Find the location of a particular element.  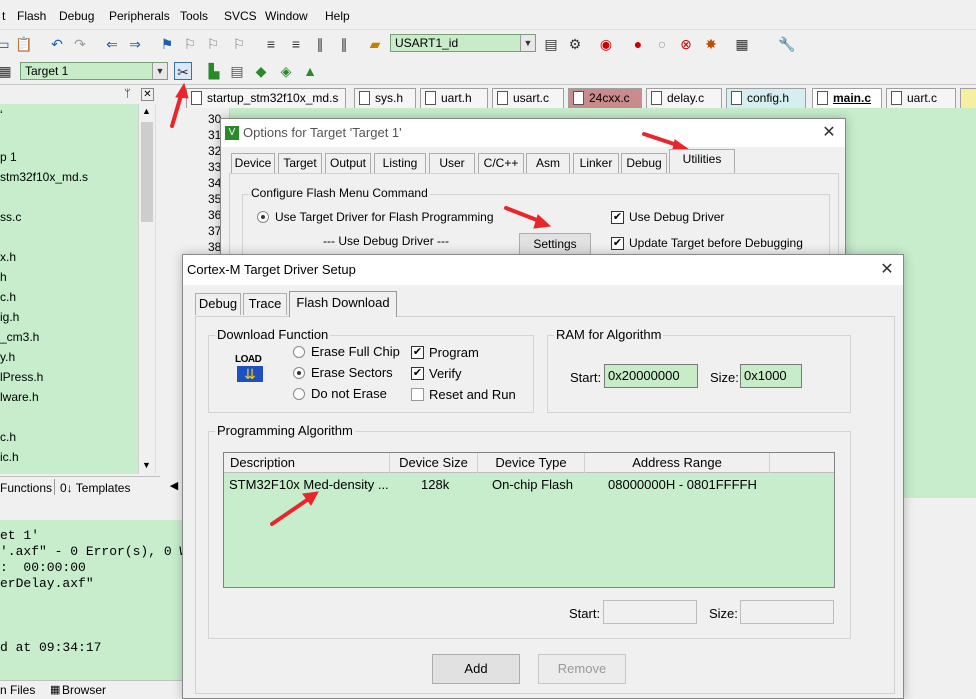

uncomment-icon: ∥ is located at coordinates (344, 44).